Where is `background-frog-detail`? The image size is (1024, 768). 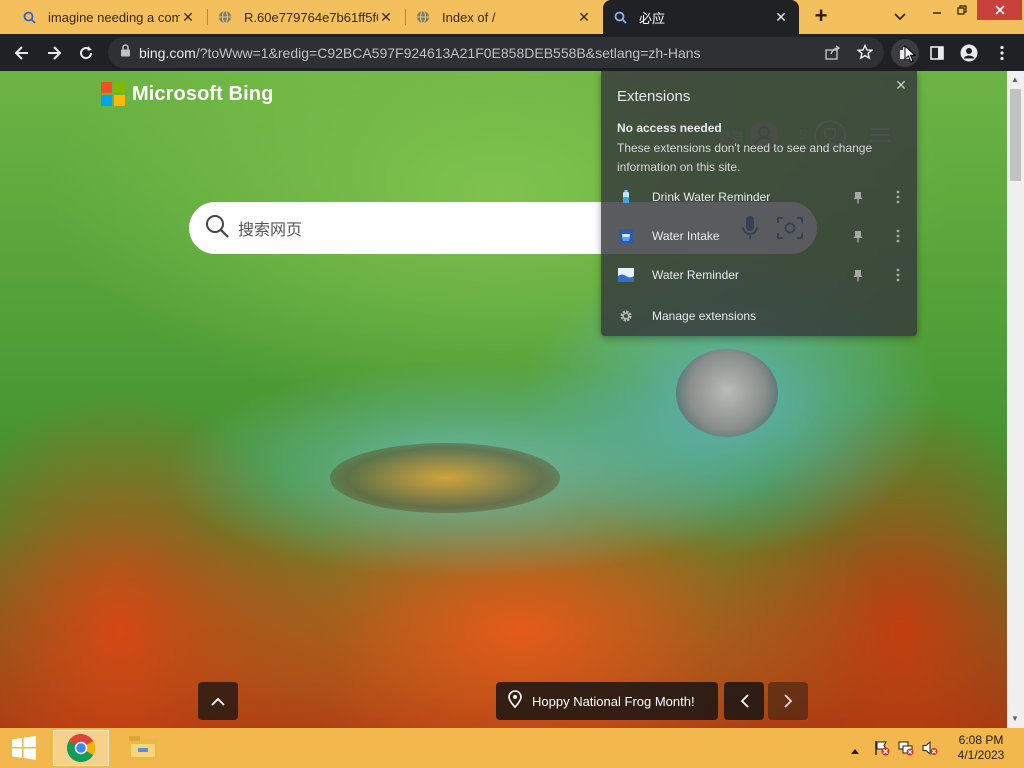 background-frog-detail is located at coordinates (445, 478).